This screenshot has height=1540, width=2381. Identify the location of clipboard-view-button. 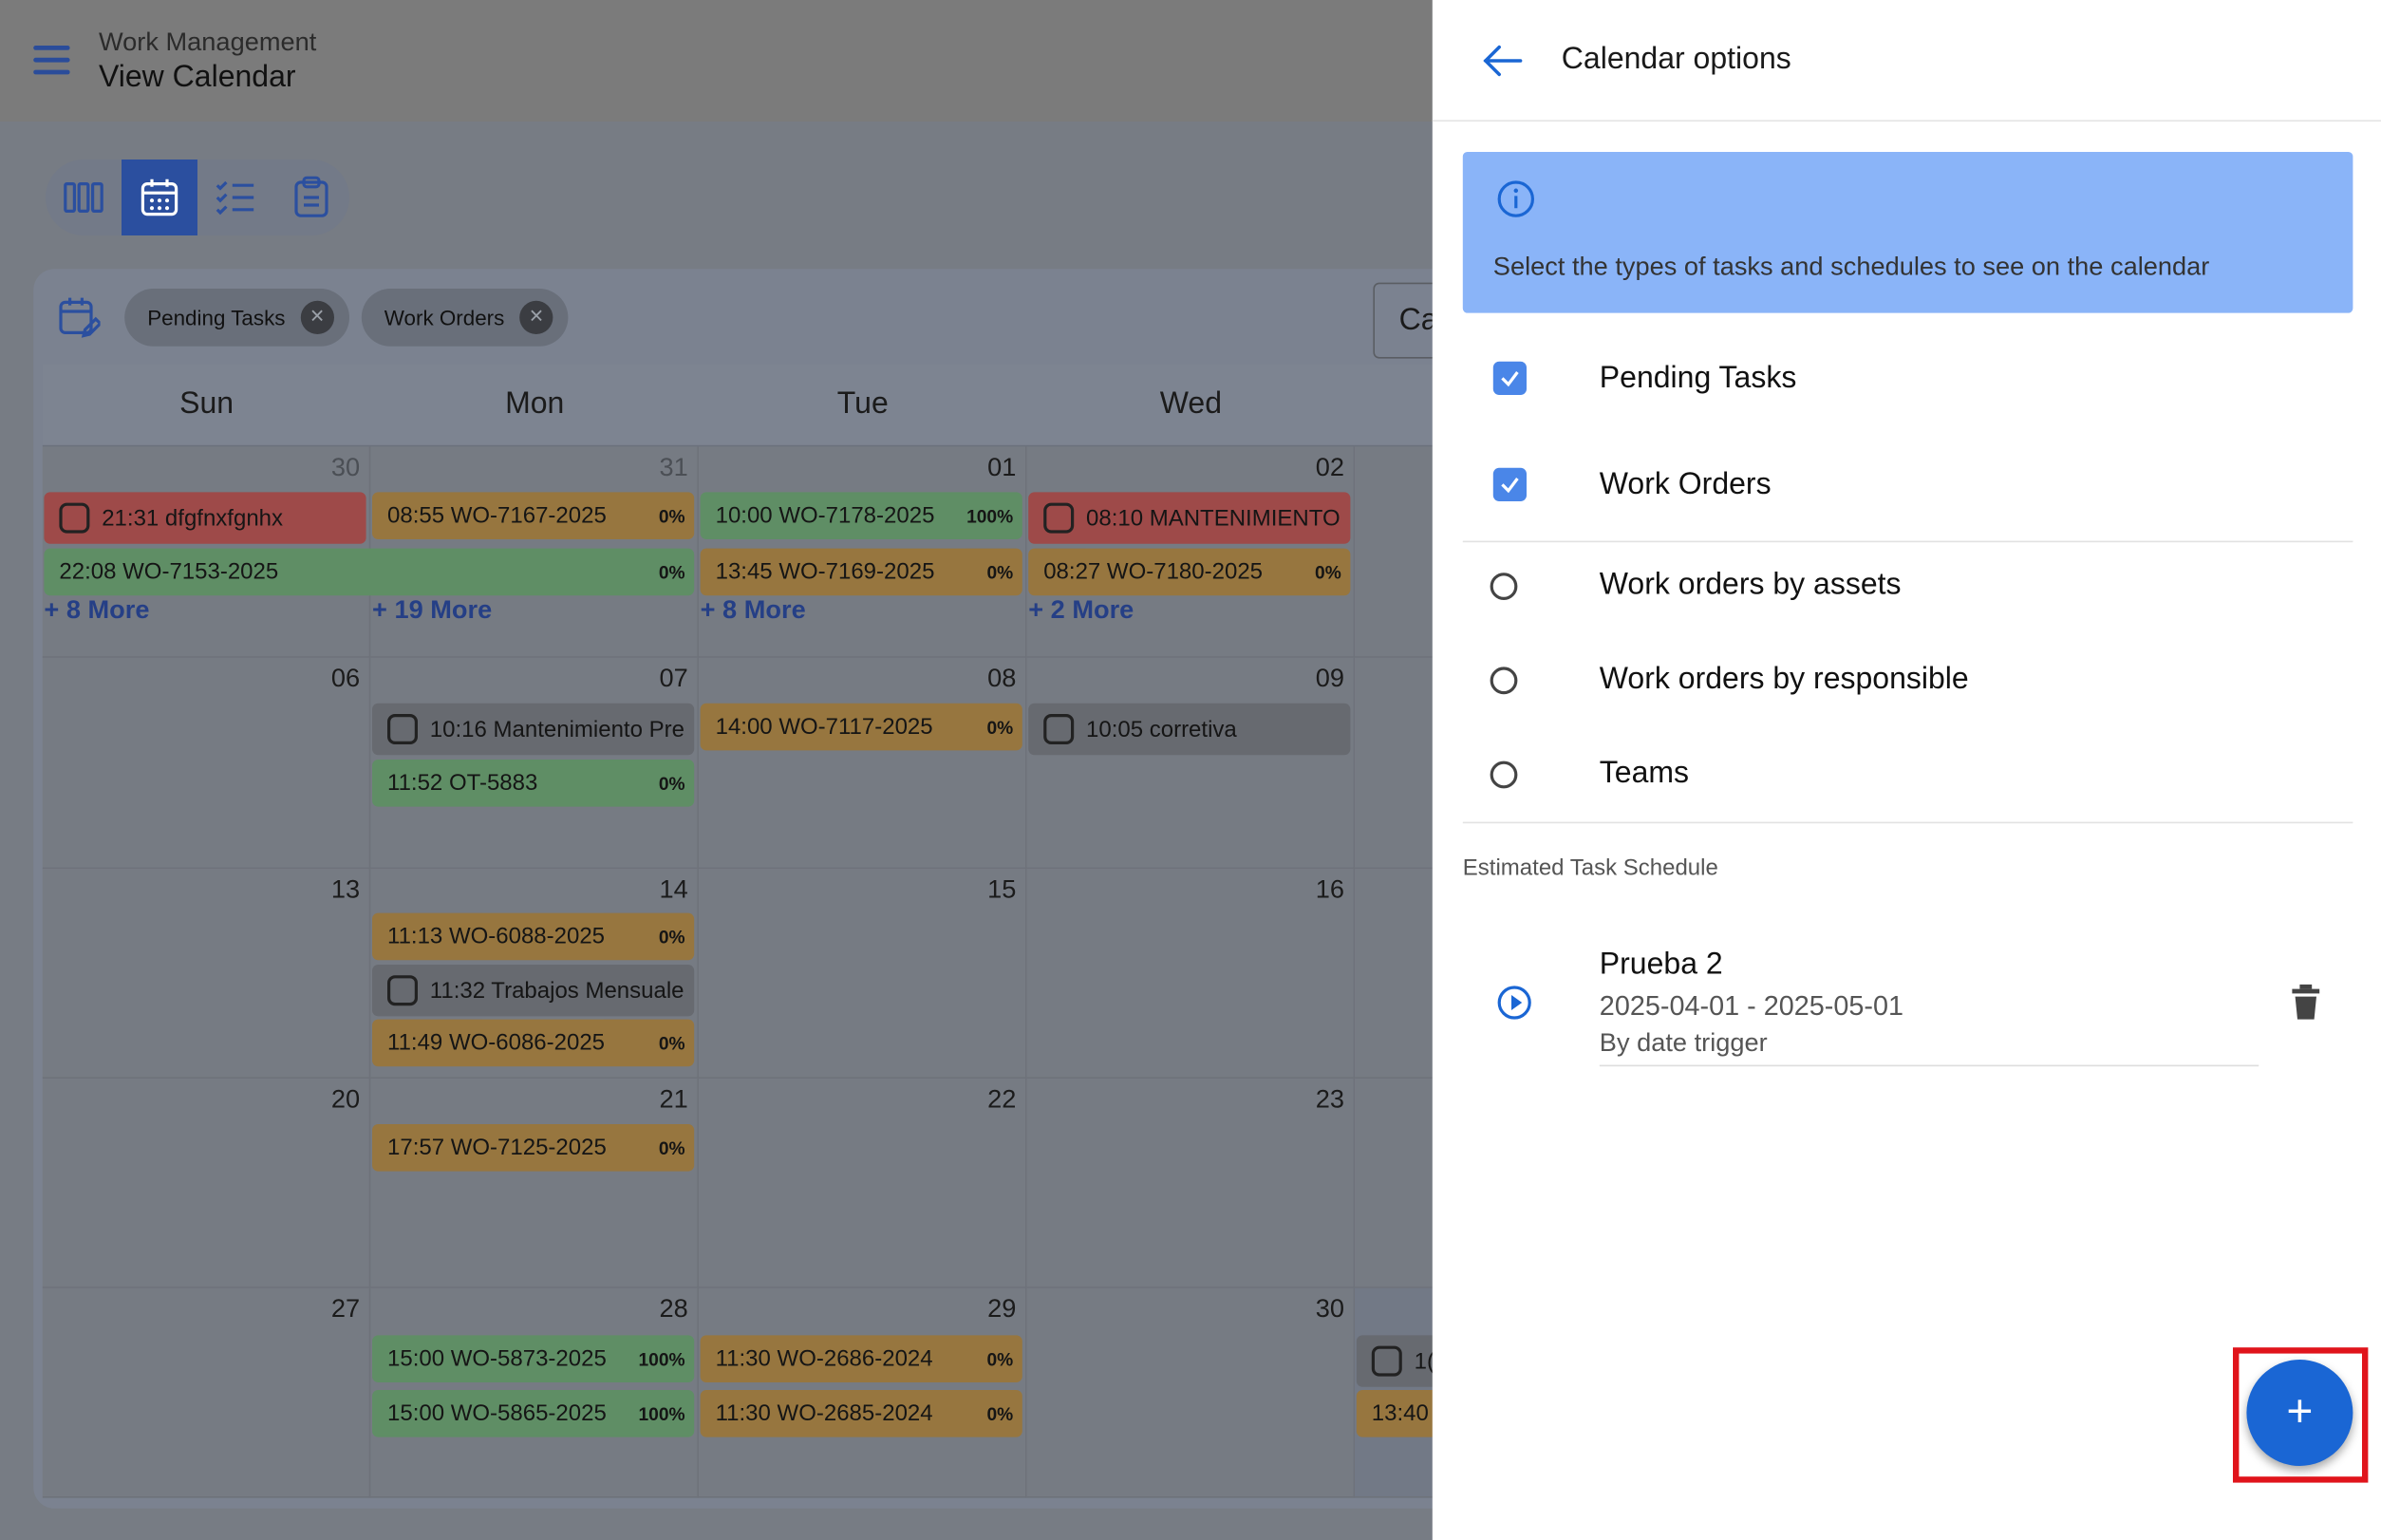
(311, 197).